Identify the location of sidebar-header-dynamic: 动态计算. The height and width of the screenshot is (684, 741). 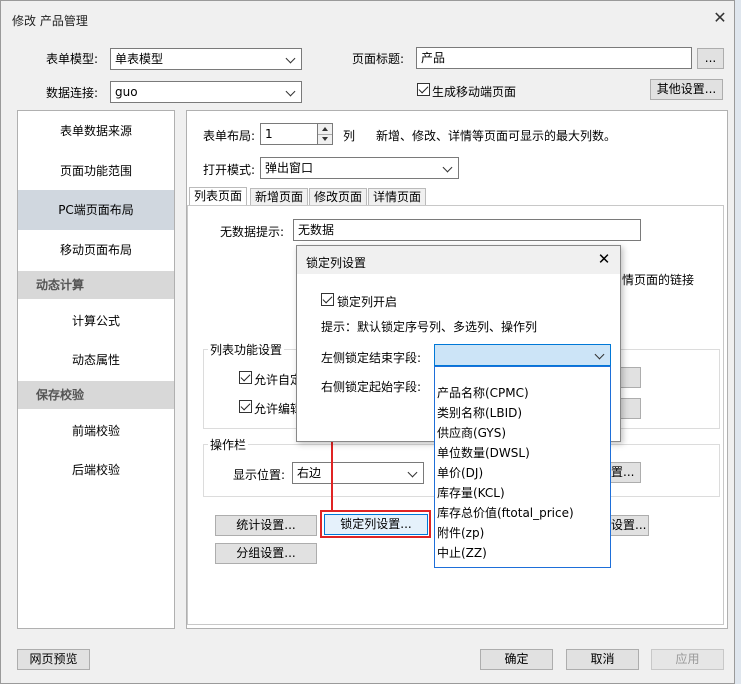
(96, 285).